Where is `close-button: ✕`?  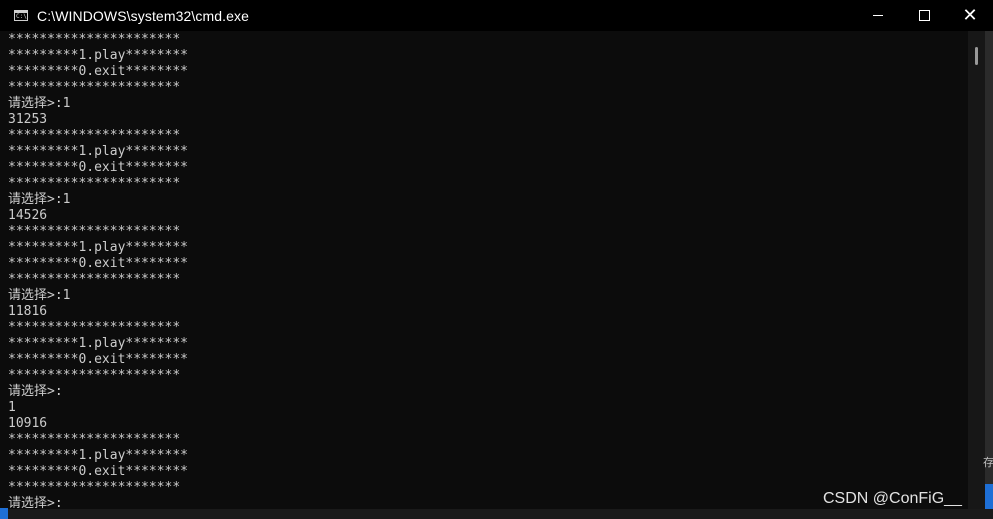 close-button: ✕ is located at coordinates (970, 15).